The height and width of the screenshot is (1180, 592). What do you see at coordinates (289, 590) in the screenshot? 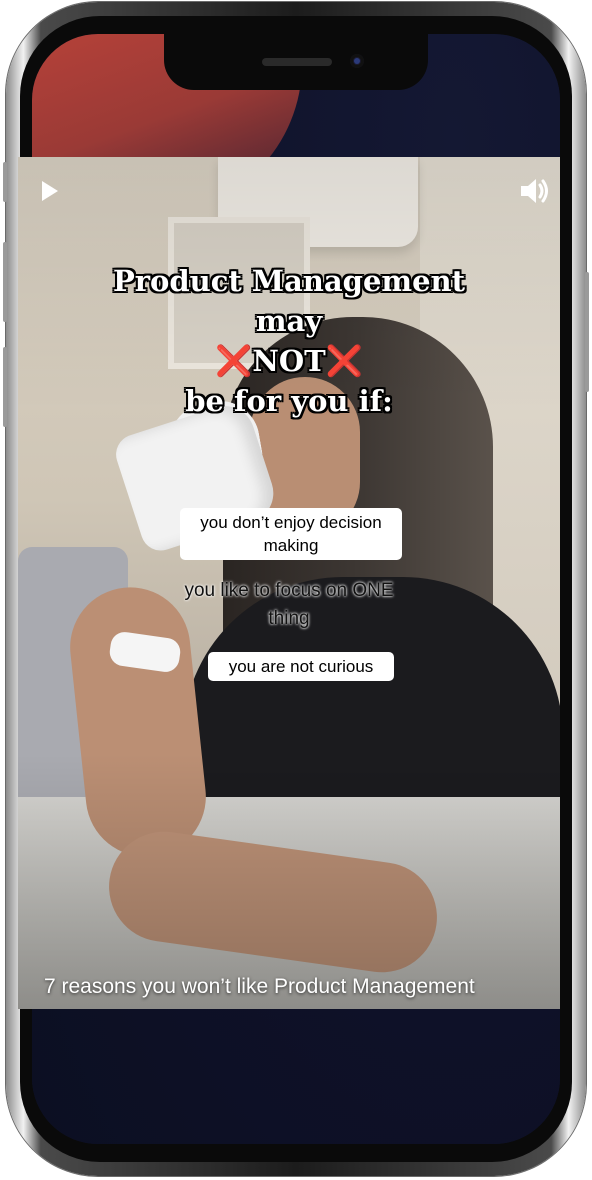
I see `reason-line: you like to focus on ONE` at bounding box center [289, 590].